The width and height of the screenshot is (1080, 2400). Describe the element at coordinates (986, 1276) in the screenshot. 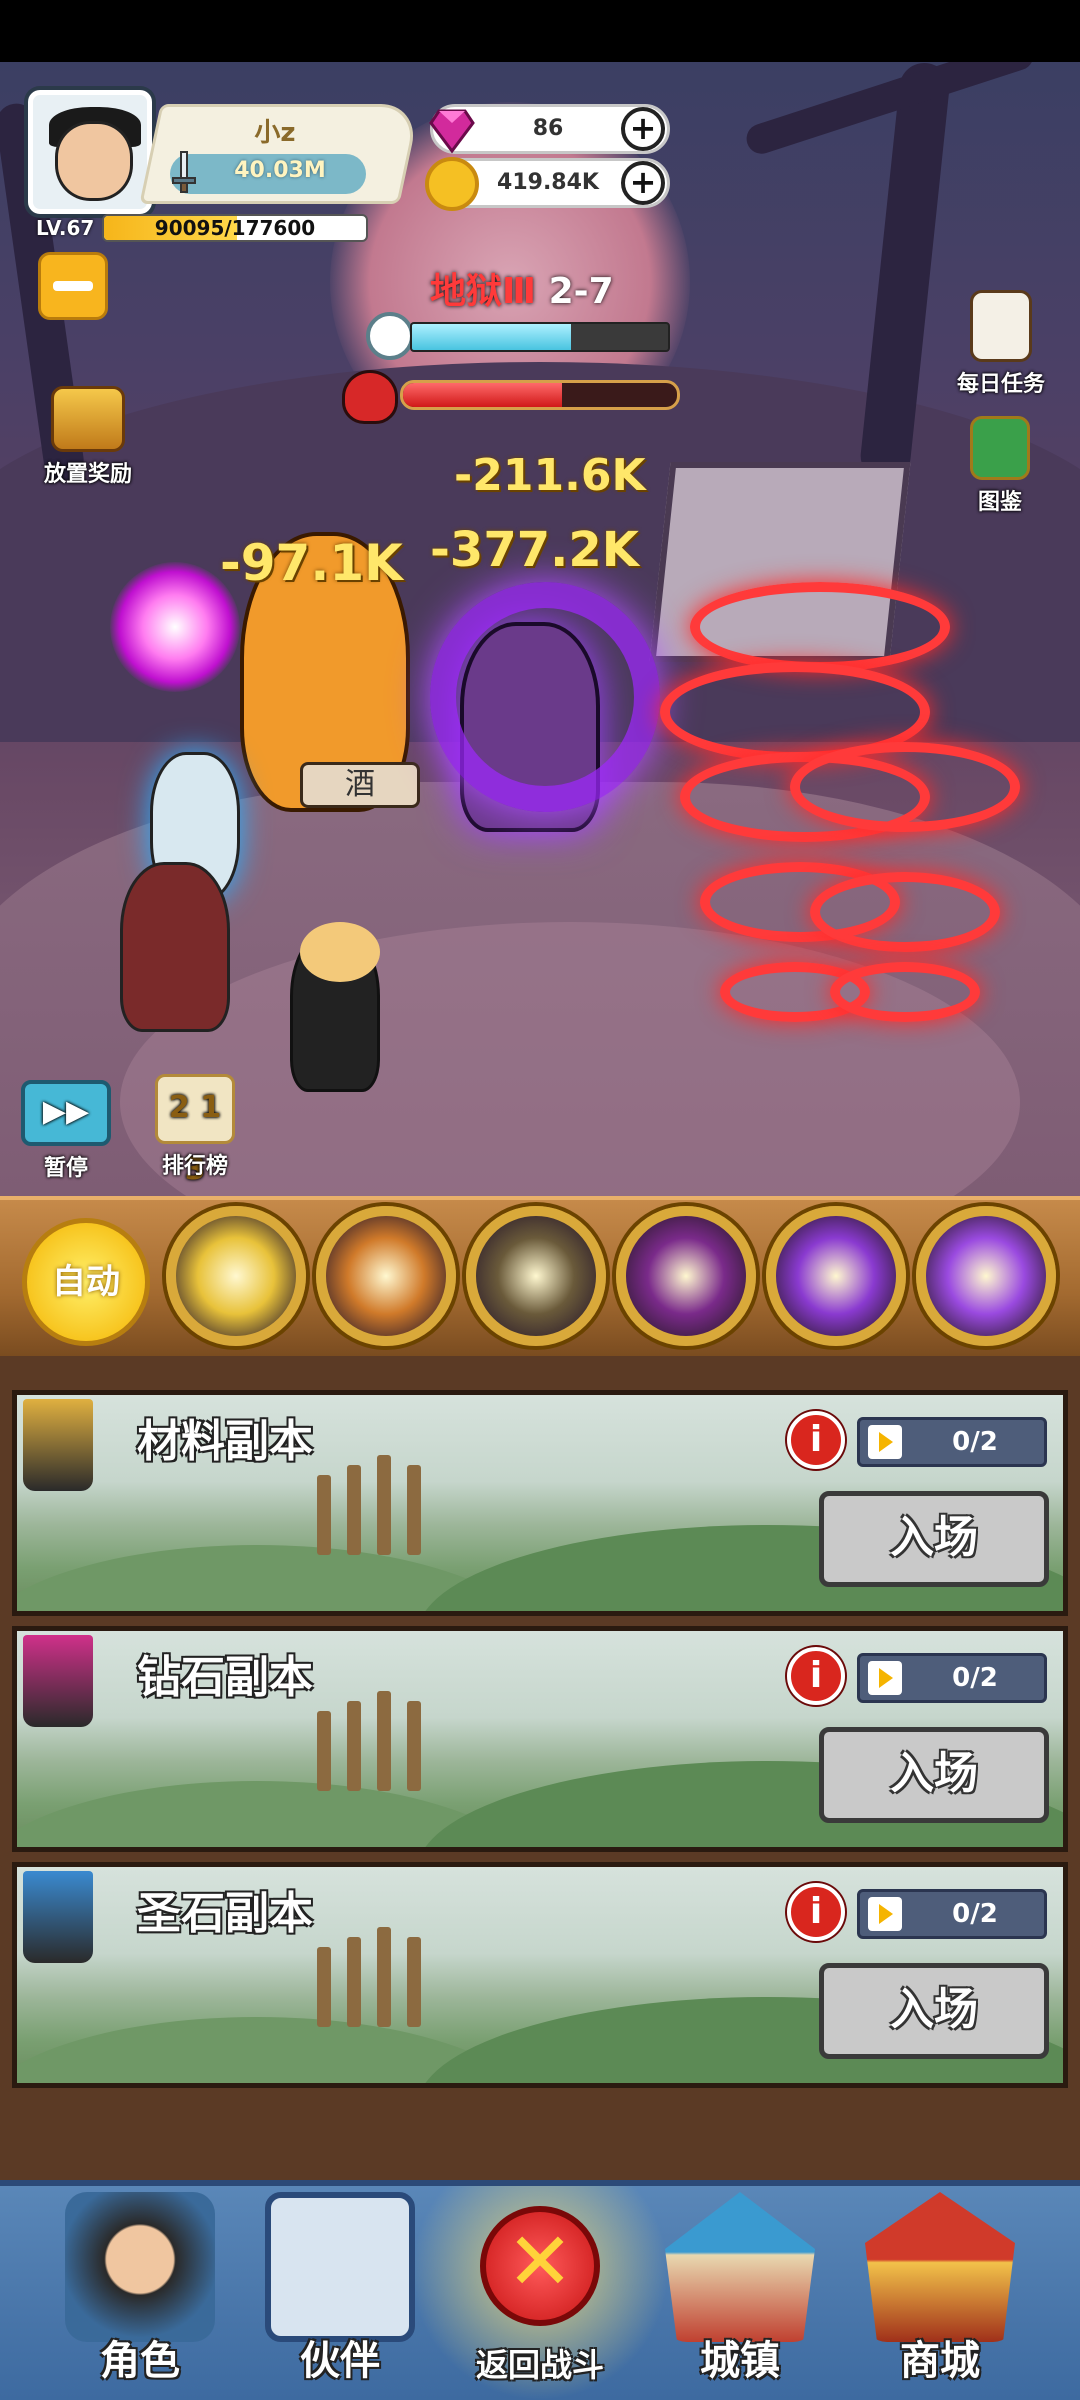

I see `purple-orb-skill-icon` at that location.